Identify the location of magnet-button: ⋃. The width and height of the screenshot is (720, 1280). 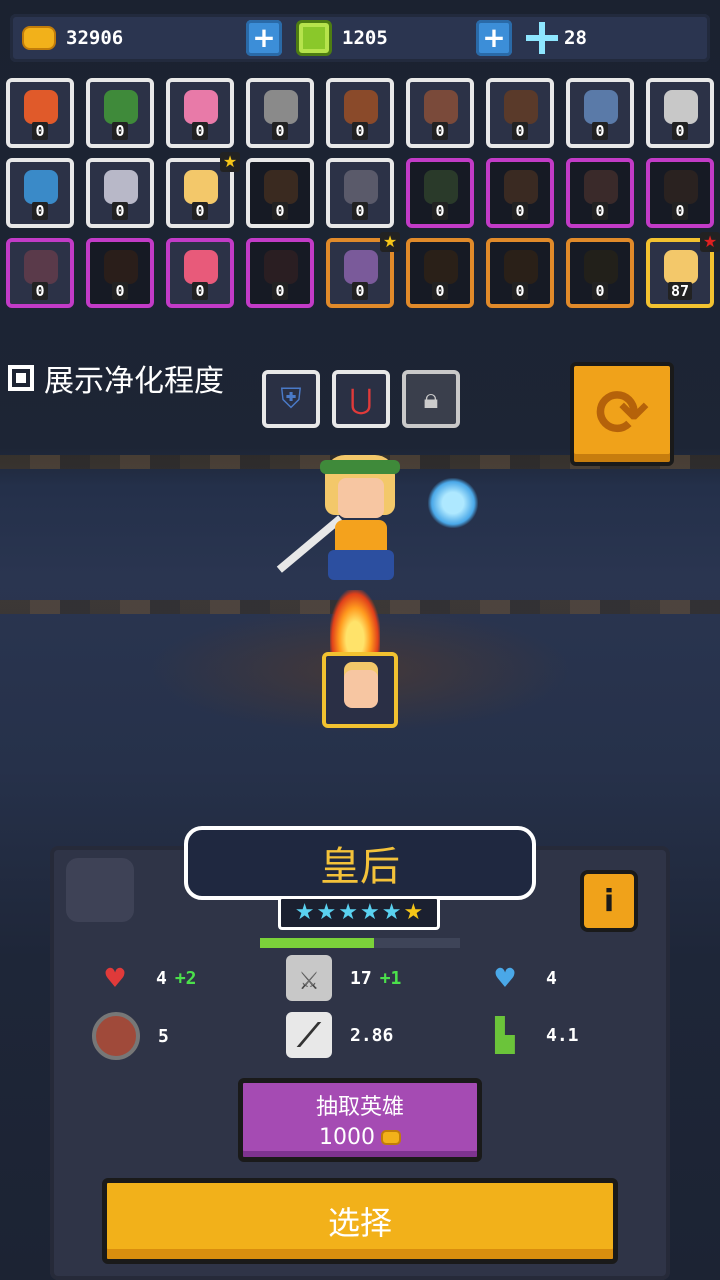
(361, 399).